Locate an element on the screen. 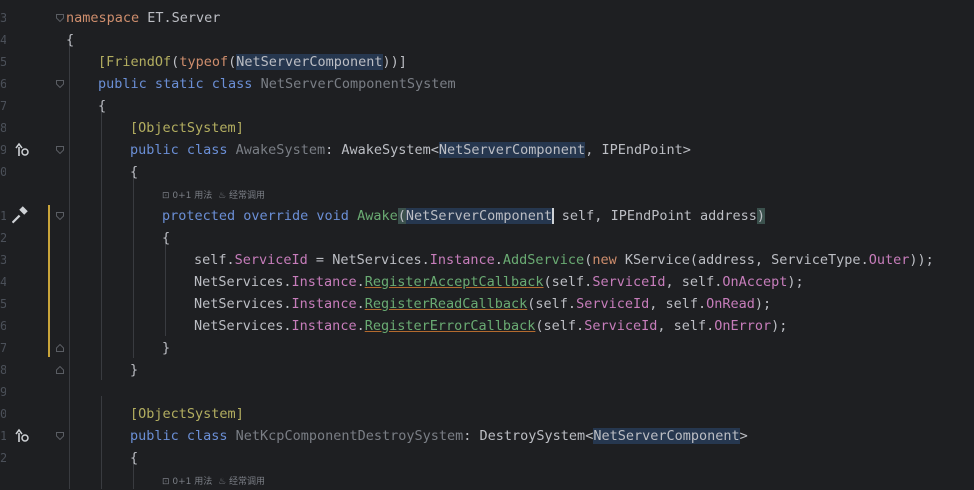  namespace-name: ET.Server is located at coordinates (180, 18).